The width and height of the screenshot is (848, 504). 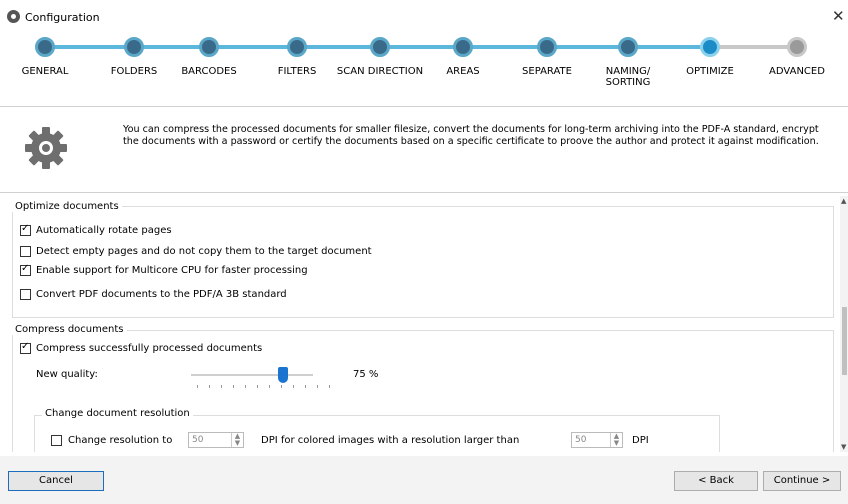 I want to click on resolution-value: 50, so click(x=198, y=440).